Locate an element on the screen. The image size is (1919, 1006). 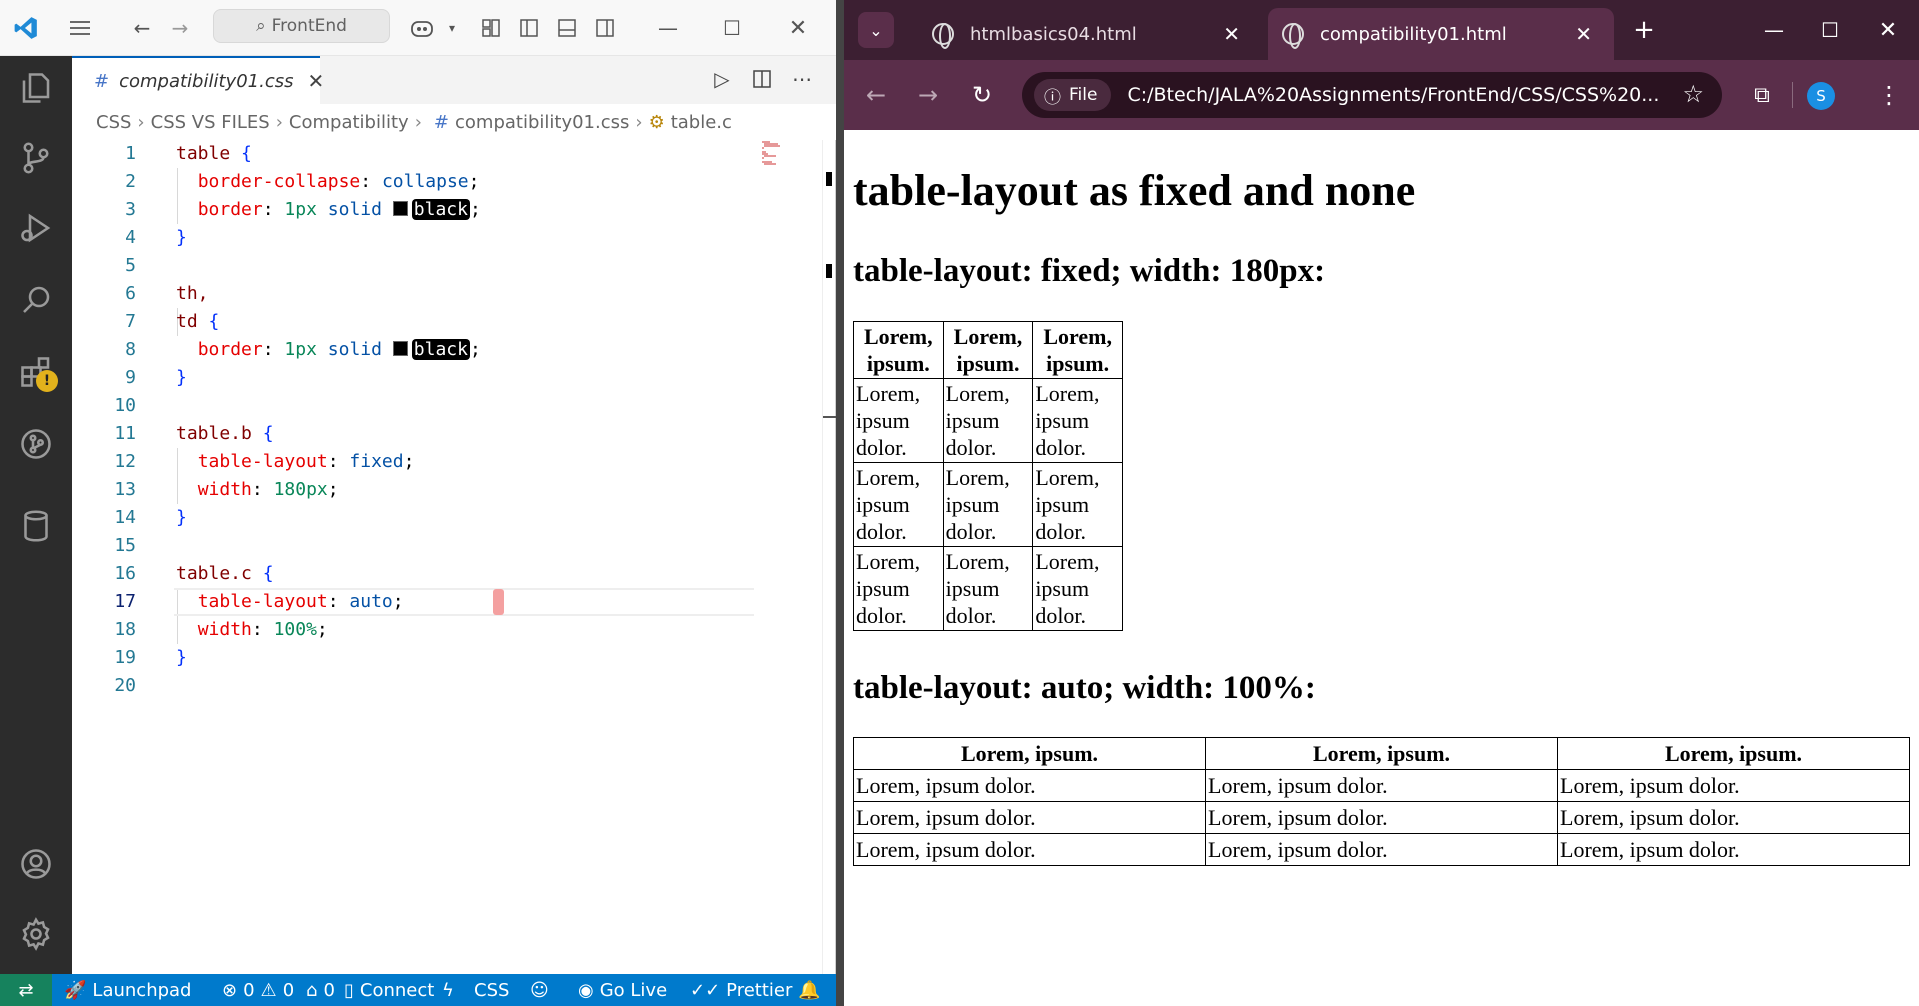
split-editor-icon is located at coordinates (762, 79).